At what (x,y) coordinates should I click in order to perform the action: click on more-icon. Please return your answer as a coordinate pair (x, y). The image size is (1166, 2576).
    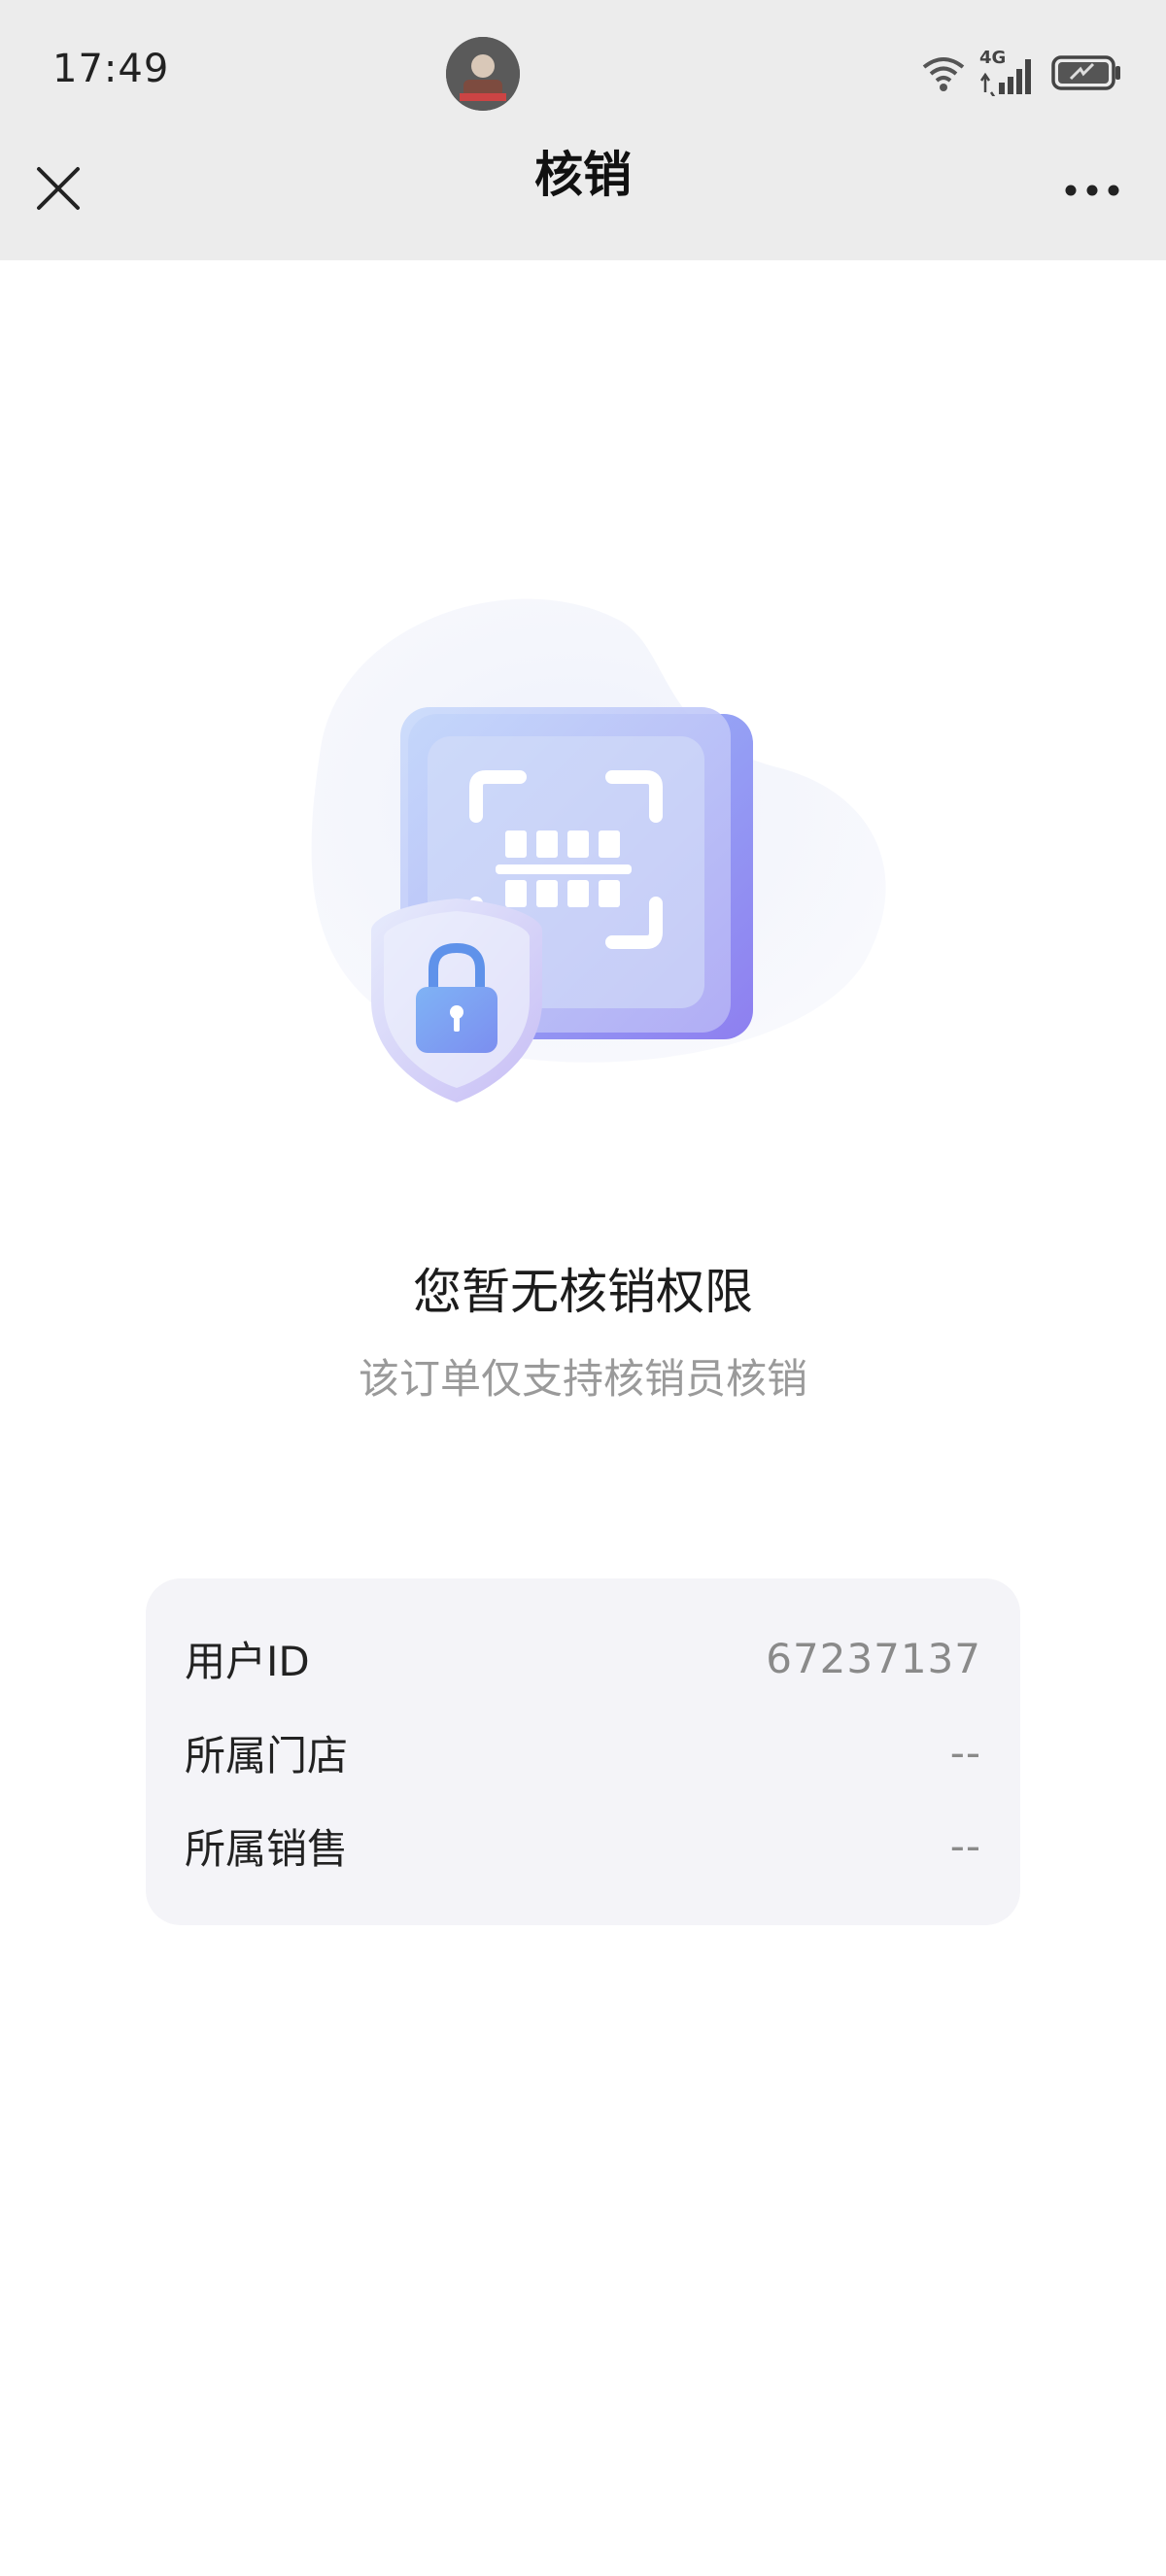
    Looking at the image, I should click on (1092, 190).